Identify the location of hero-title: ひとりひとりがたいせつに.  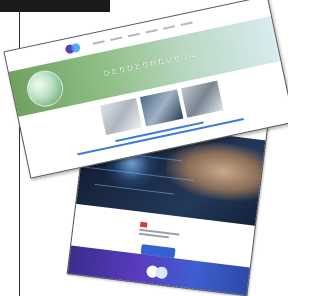
(150, 64).